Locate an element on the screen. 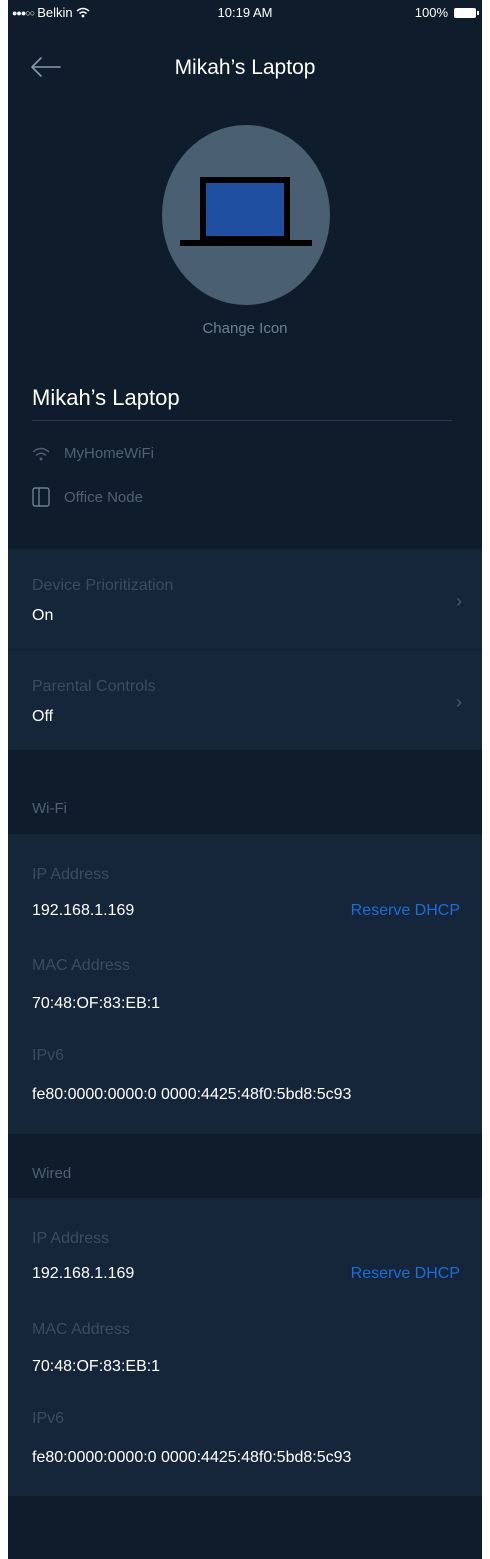  node-row: Office Node is located at coordinates (87, 497).